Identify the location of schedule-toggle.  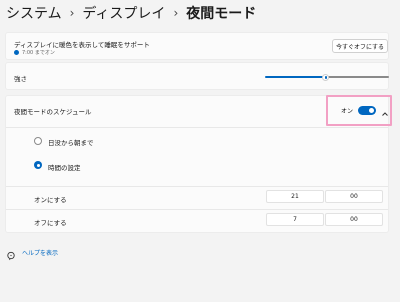
(367, 110).